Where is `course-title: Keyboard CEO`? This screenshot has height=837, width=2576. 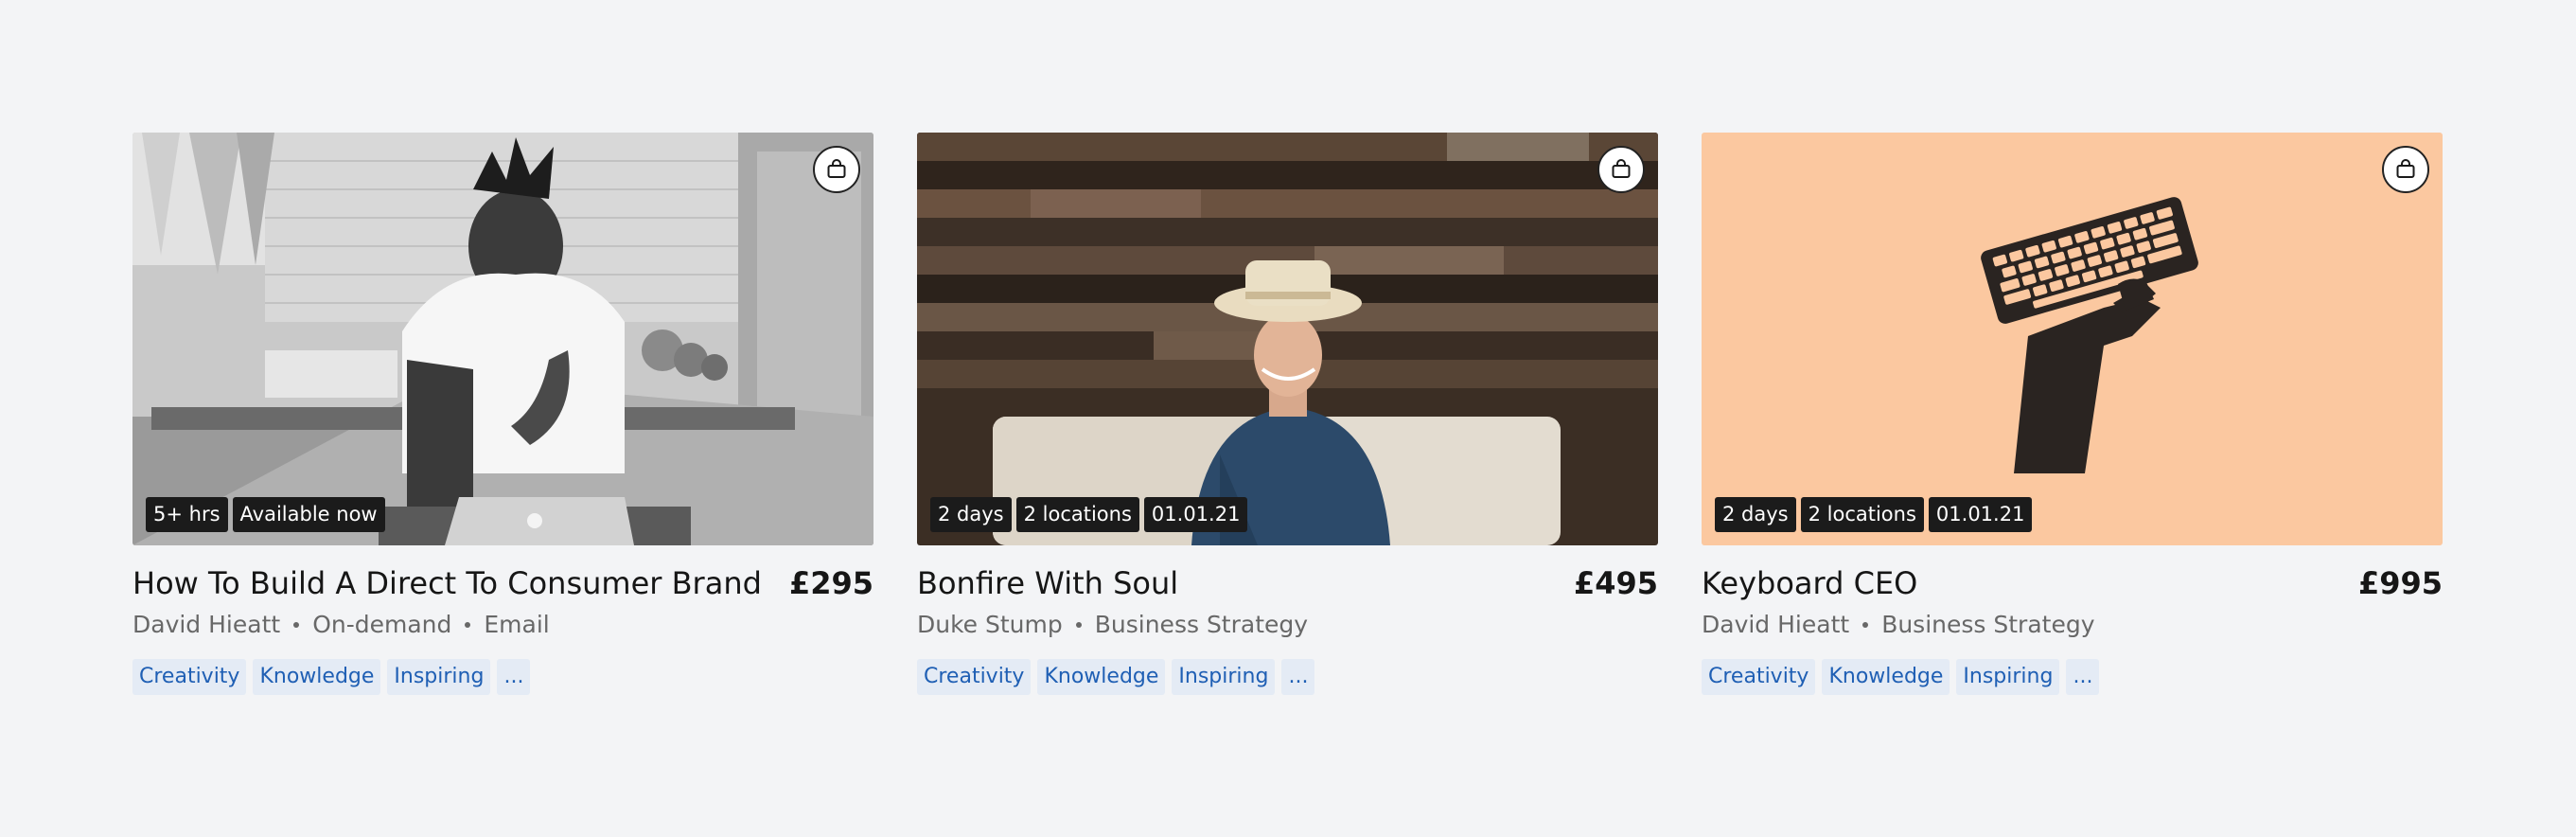 course-title: Keyboard CEO is located at coordinates (1809, 583).